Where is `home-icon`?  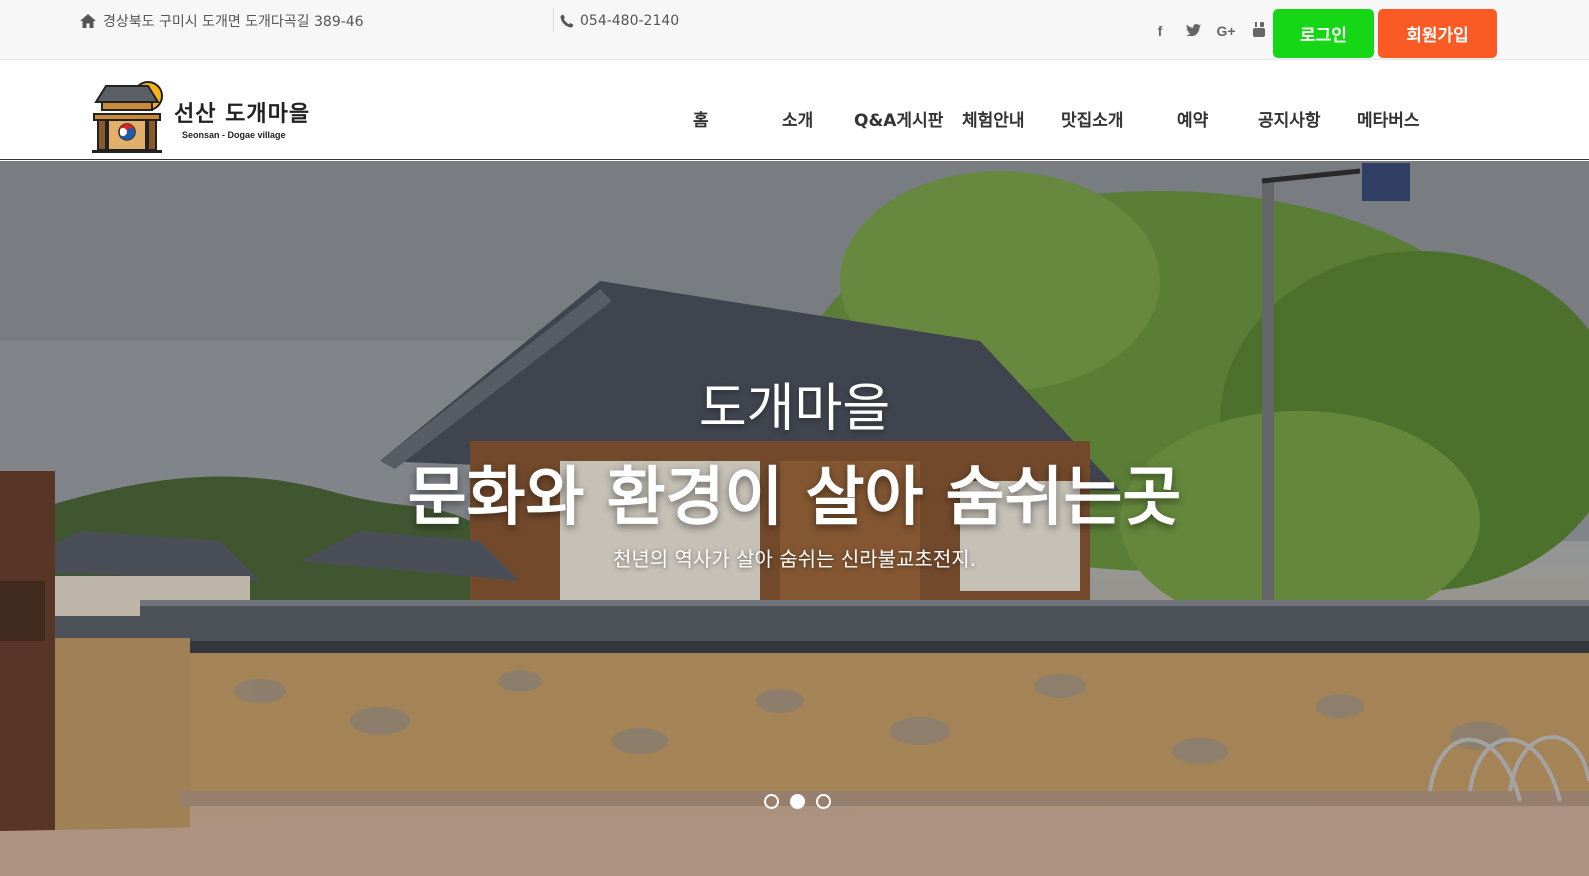
home-icon is located at coordinates (88, 21).